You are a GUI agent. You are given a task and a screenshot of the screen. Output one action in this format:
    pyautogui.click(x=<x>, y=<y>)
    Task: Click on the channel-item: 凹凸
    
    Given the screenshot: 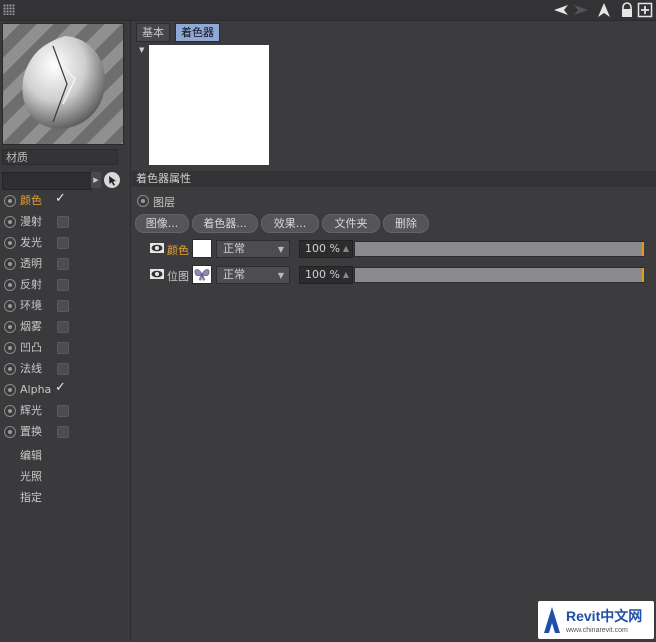 What is the action you would take?
    pyautogui.click(x=65, y=348)
    